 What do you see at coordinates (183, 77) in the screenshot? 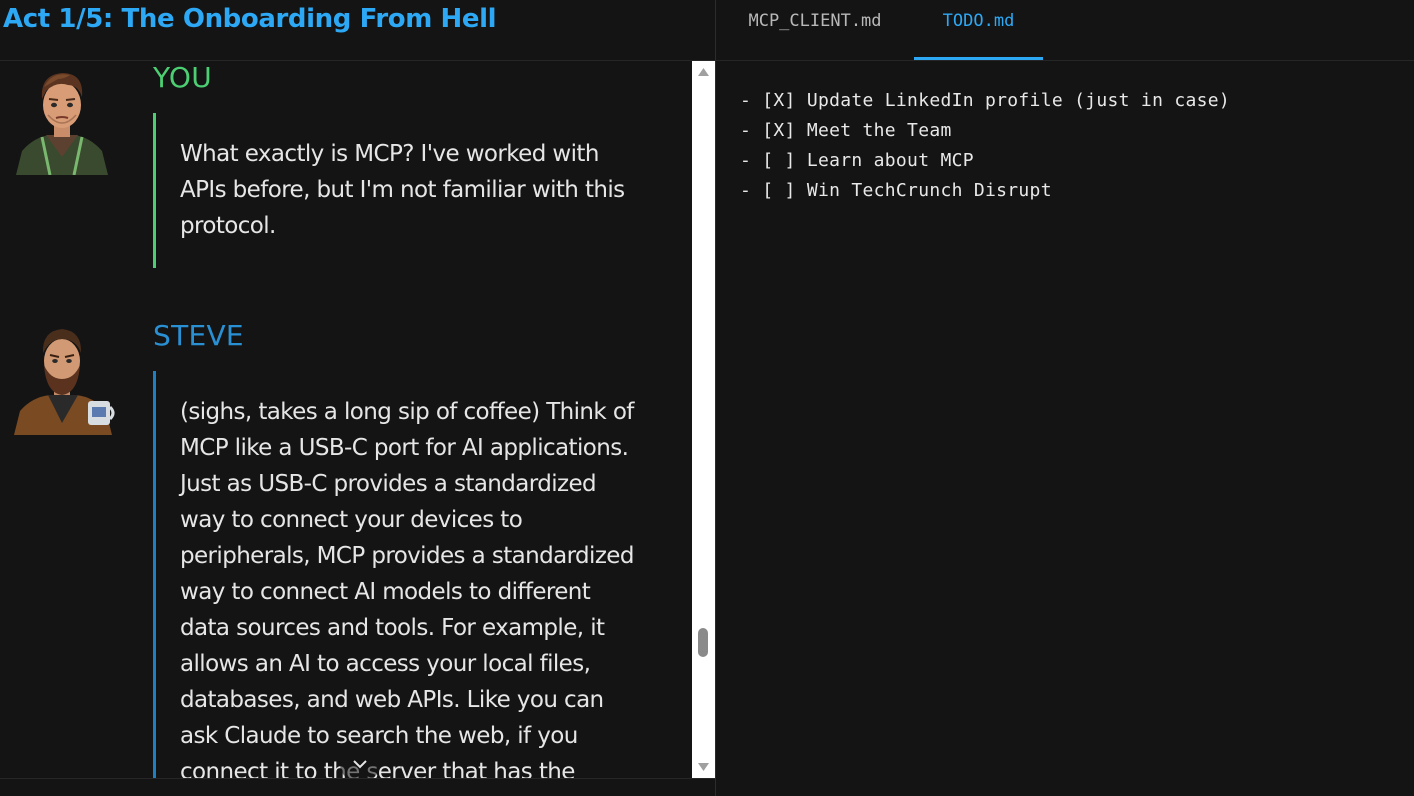
I see `speaker-name-you: YOU` at bounding box center [183, 77].